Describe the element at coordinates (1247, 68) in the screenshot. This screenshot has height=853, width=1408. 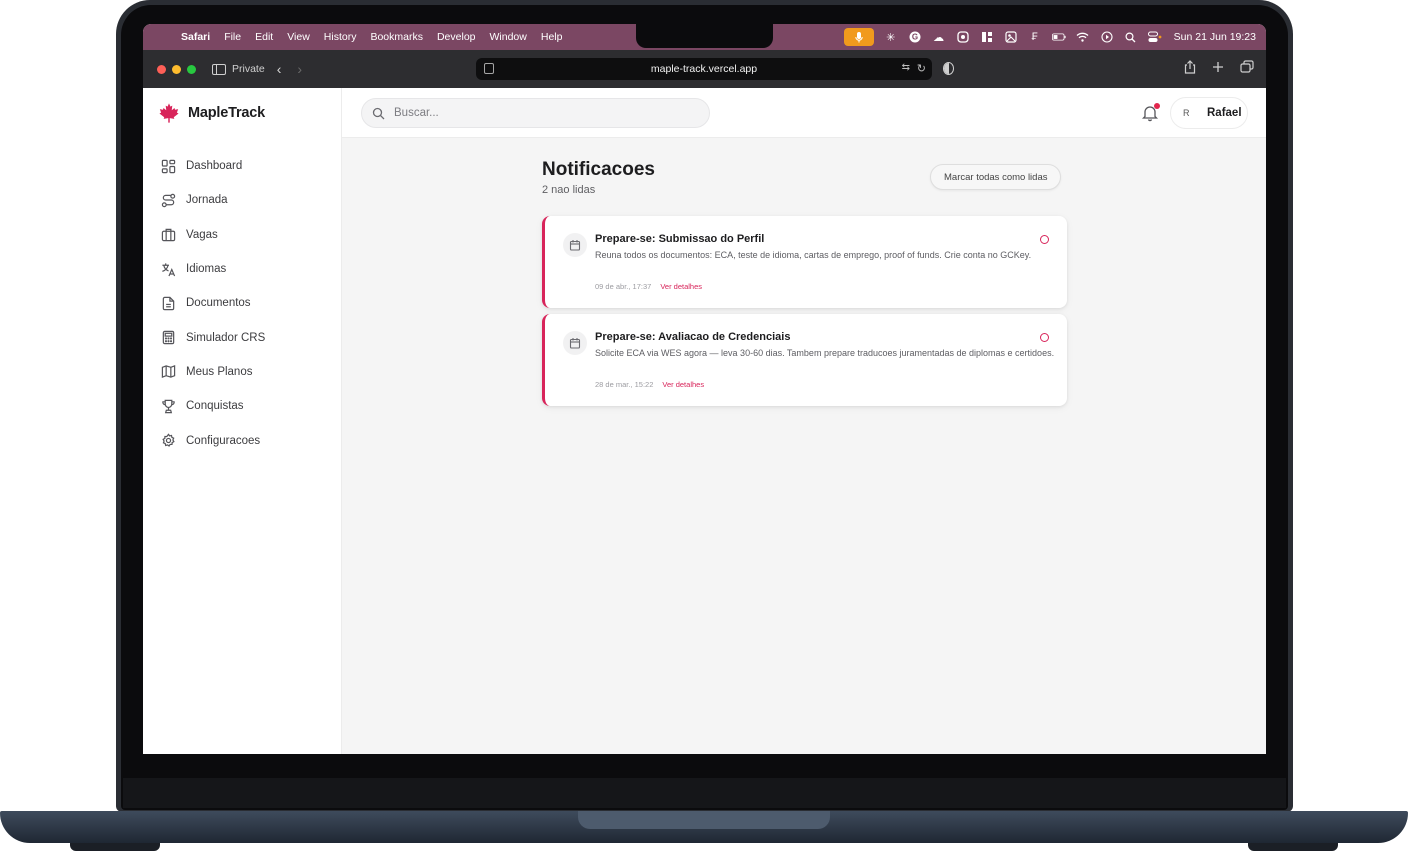
I see `tabs-overview-icon` at that location.